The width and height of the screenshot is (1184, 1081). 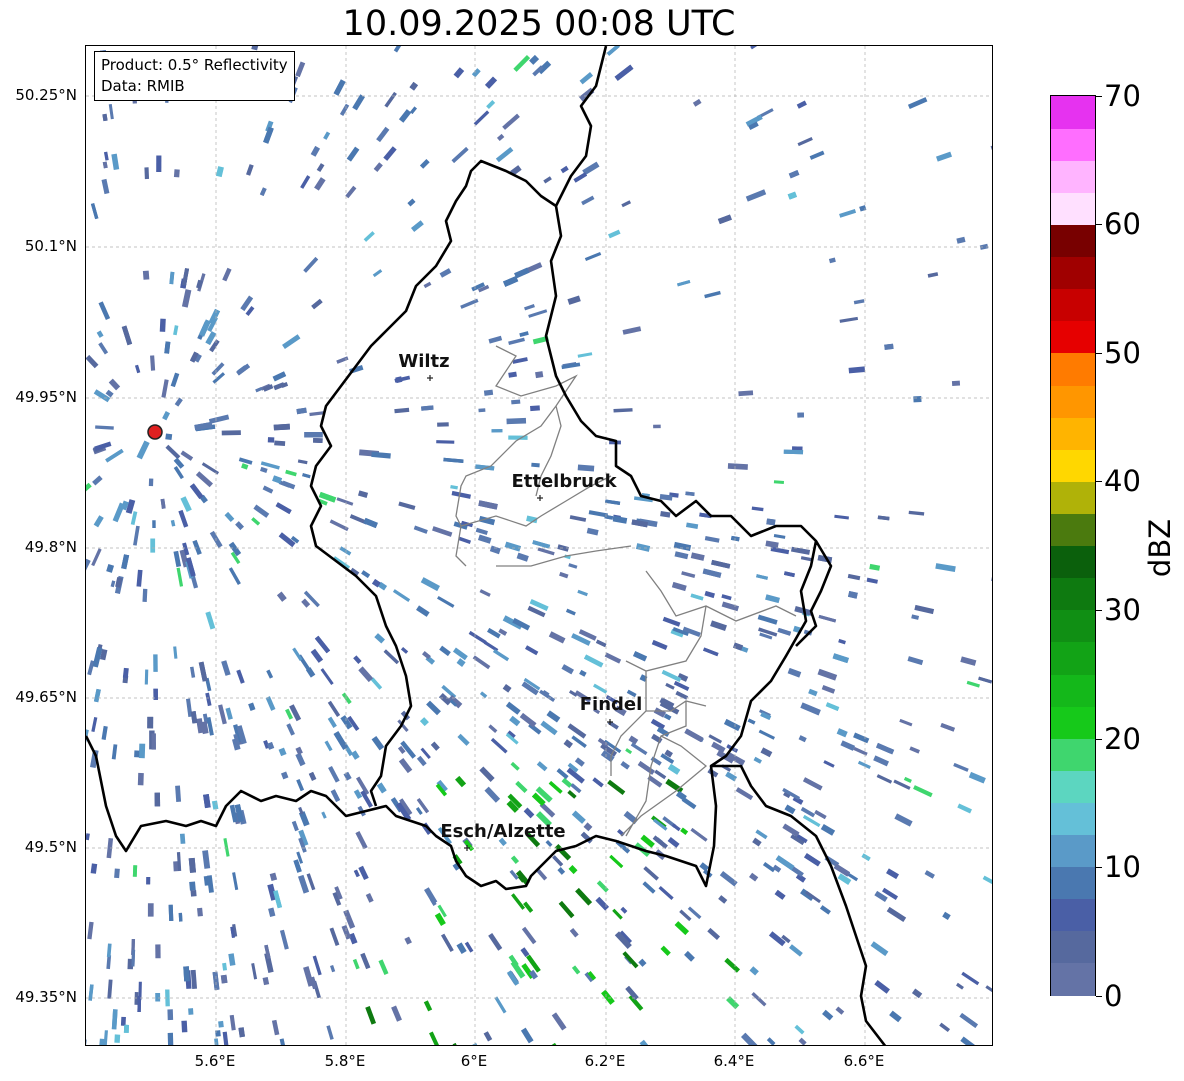 I want to click on colorbar-tick-label: 50, so click(x=1122, y=353).